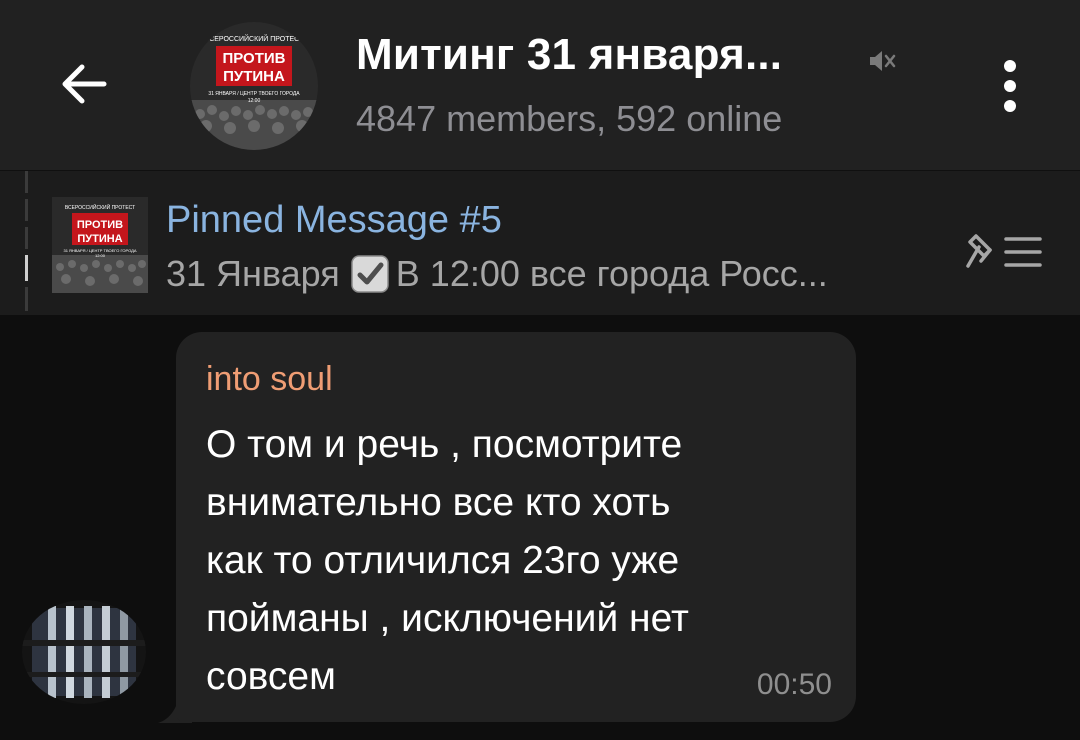  What do you see at coordinates (99, 239) in the screenshot?
I see `thumb-word-2: ПУТИНА` at bounding box center [99, 239].